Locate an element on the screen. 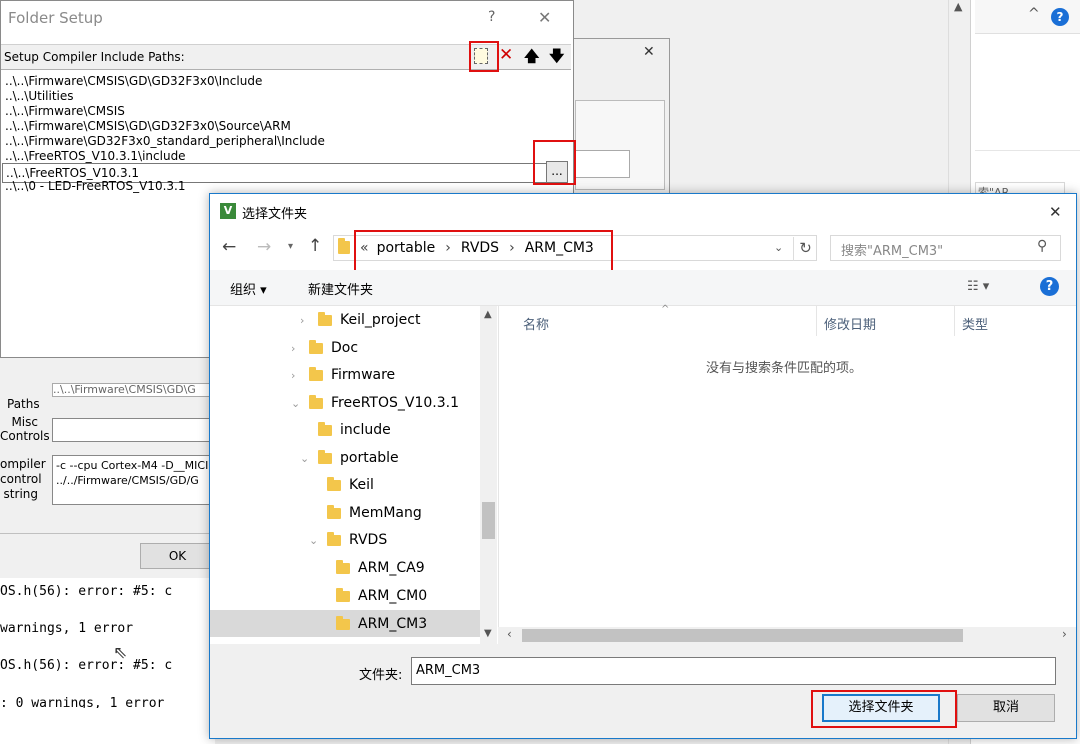 Image resolution: width=1080 pixels, height=744 pixels. build-output-line: : 0 warnings, 1 error is located at coordinates (82, 702).